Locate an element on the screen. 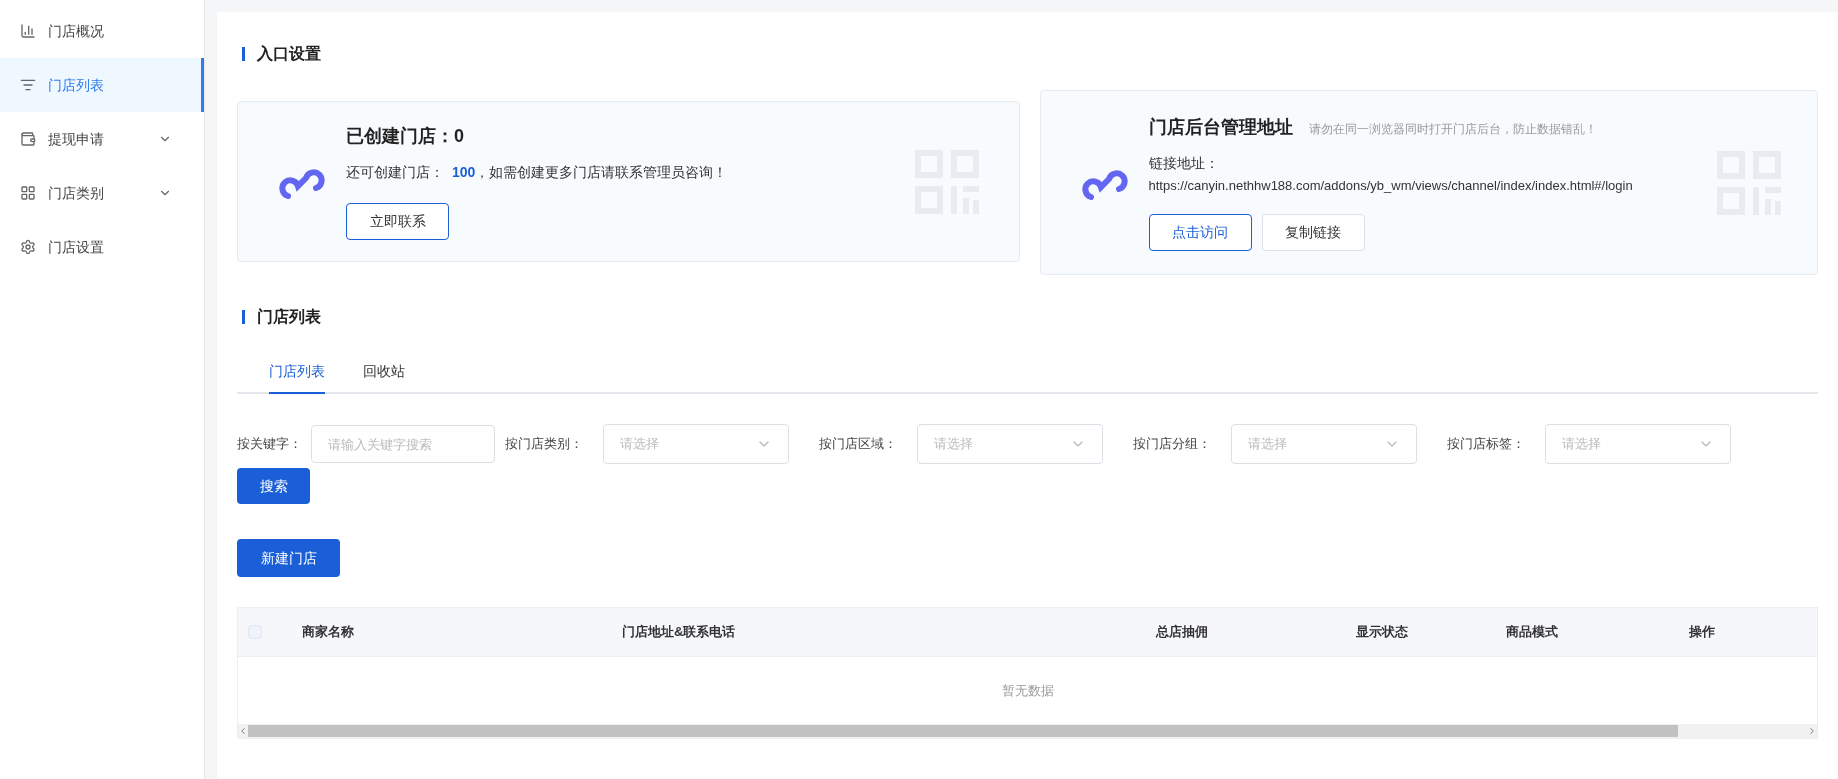 The image size is (1838, 779). wallet-icon is located at coordinates (28, 139).